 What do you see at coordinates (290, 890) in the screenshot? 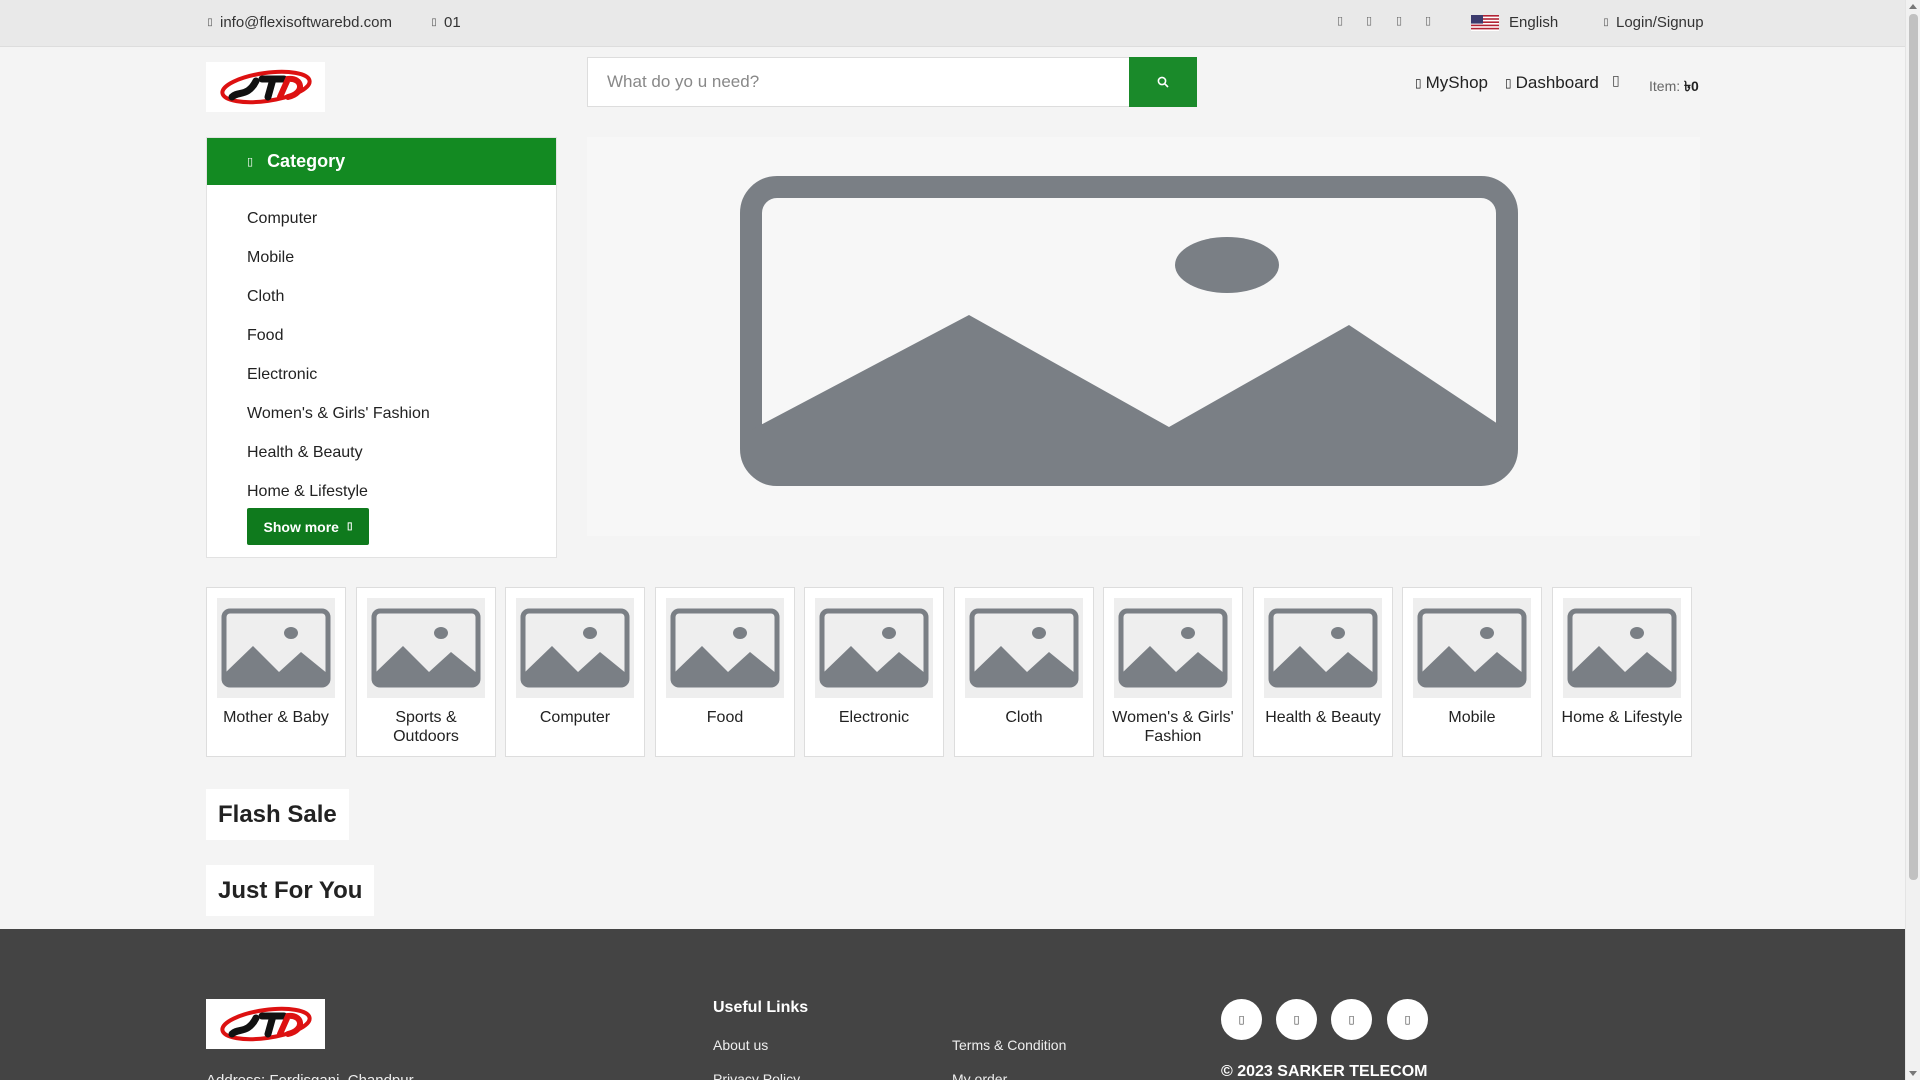
I see `just-for-you-title: Just For You` at bounding box center [290, 890].